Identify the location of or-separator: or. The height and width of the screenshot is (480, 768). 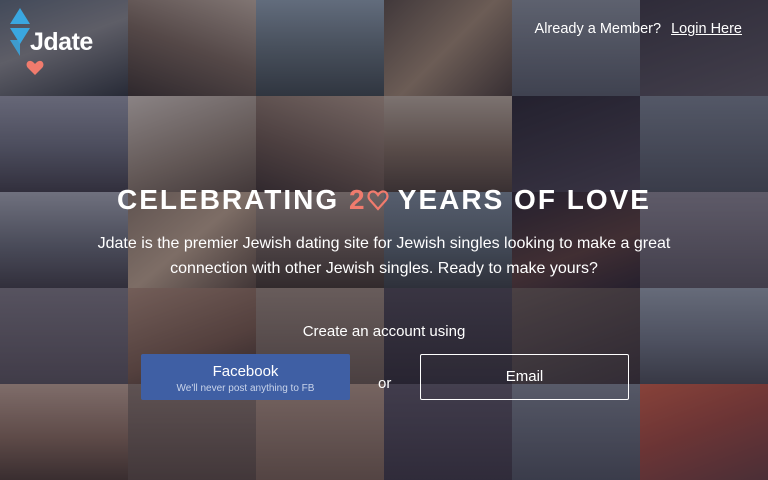
(385, 383).